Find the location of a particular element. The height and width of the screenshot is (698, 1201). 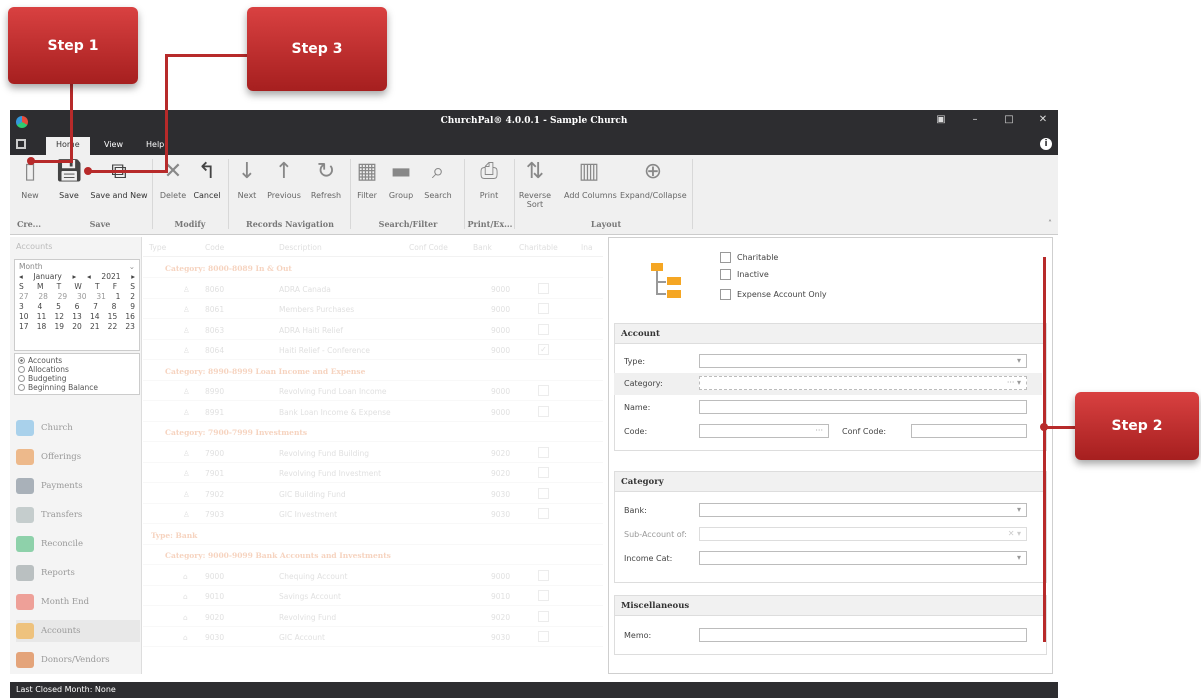

prev-month-icon: ◂ is located at coordinates (21, 277).